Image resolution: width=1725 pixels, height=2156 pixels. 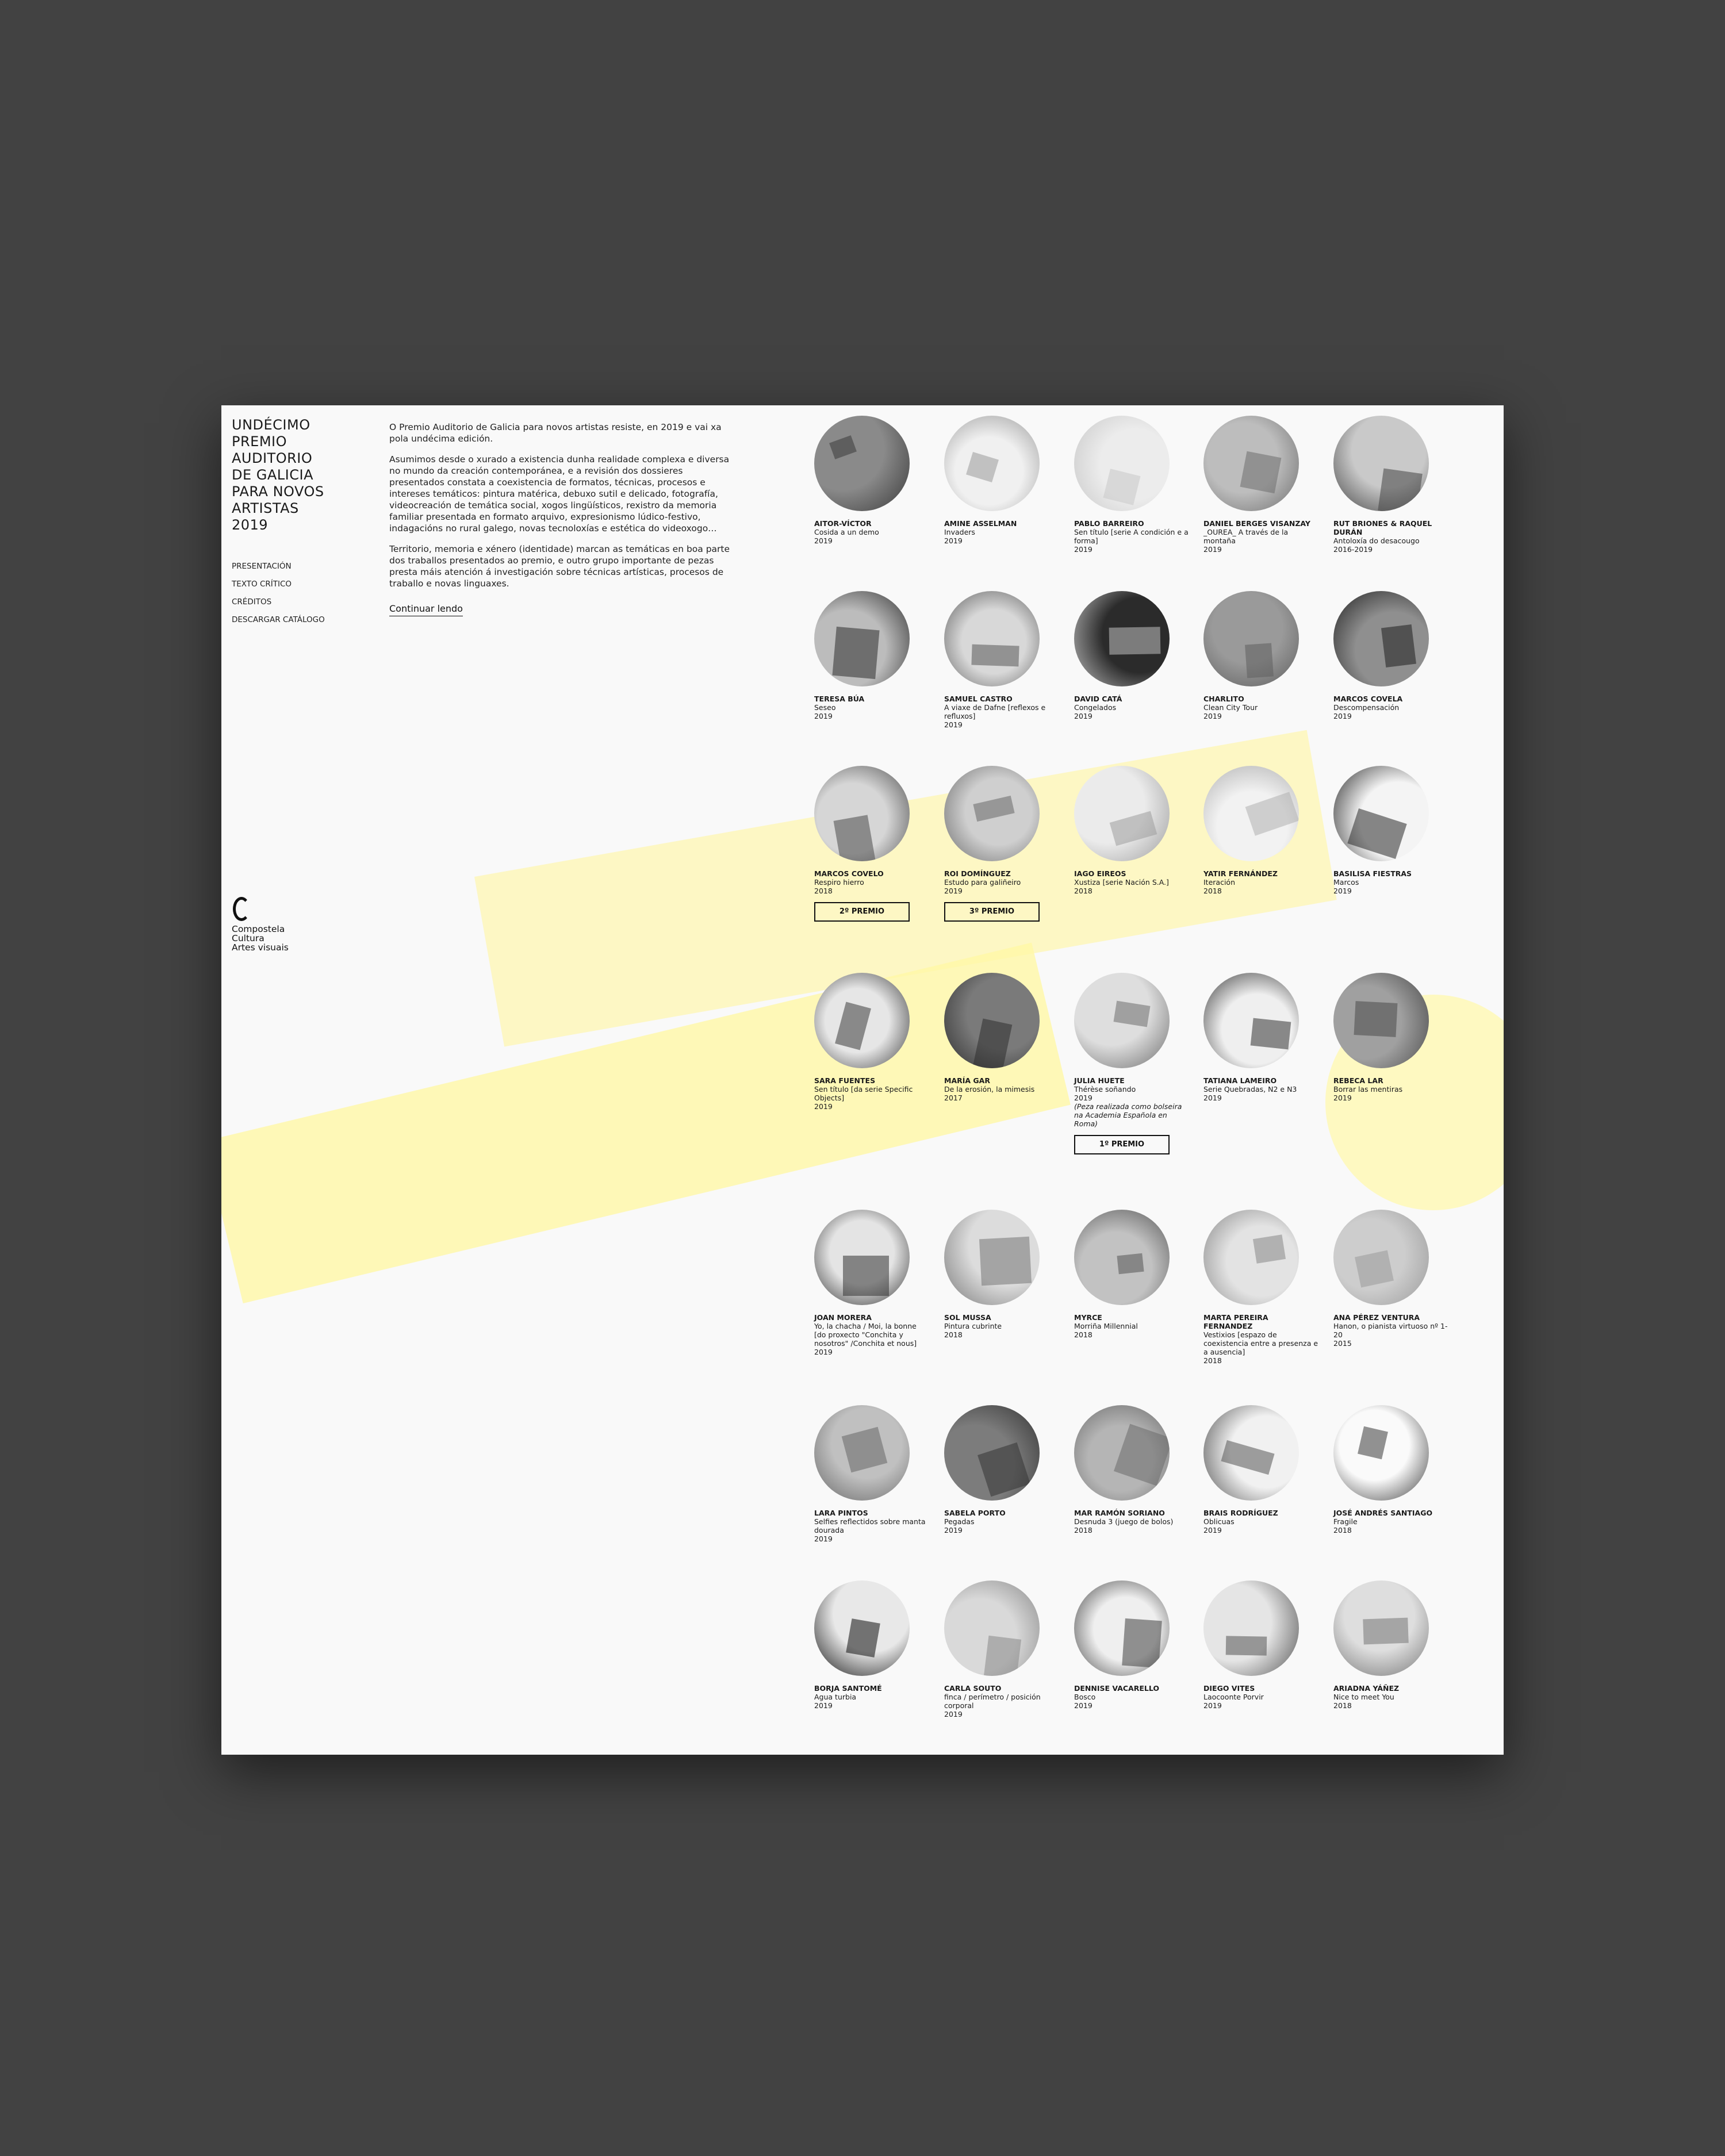 I want to click on artist-card: AITOR-VÍCTOR Cosida a un demo 2019, so click(x=871, y=480).